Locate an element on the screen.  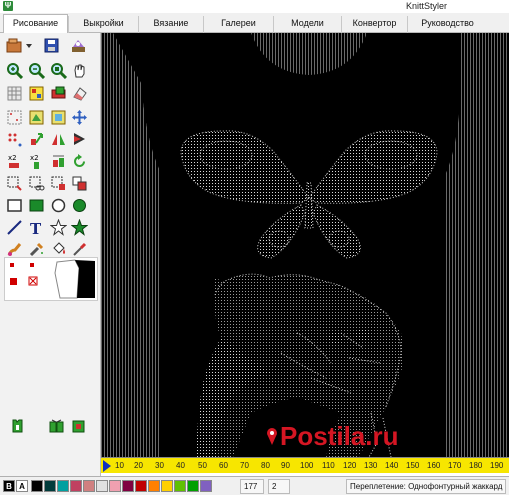
weave-type-field: Переплетение: Однофонтурный жаккард is located at coordinates (426, 486).